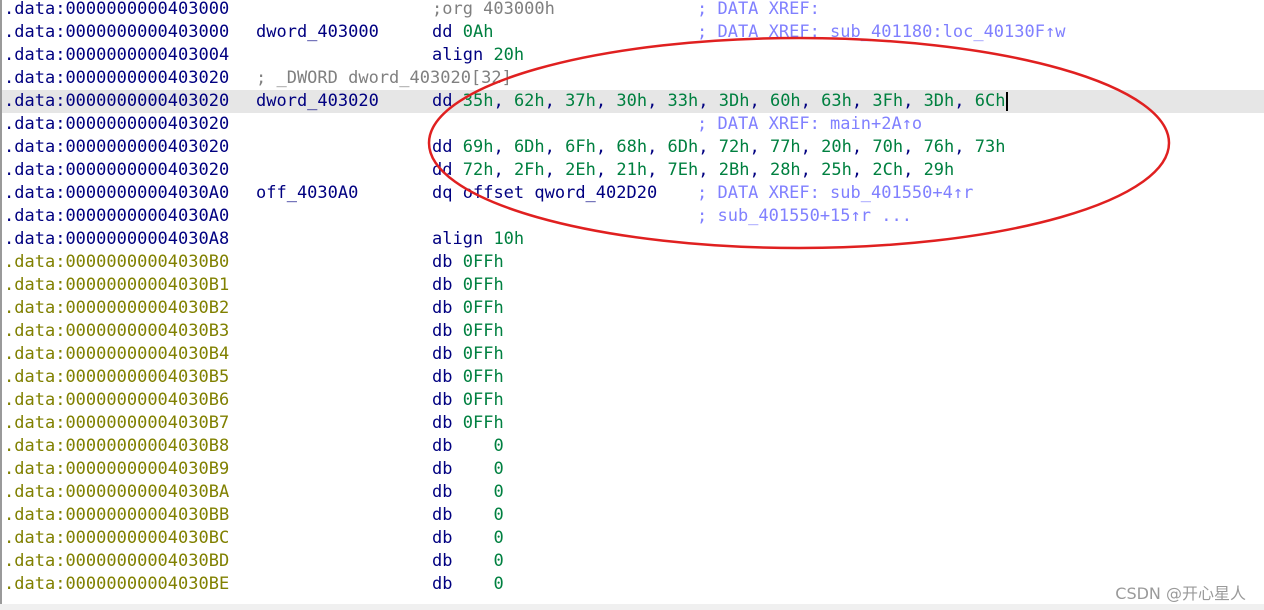 The height and width of the screenshot is (610, 1264). I want to click on line-address: .data:0000000000403000, so click(116, 10).